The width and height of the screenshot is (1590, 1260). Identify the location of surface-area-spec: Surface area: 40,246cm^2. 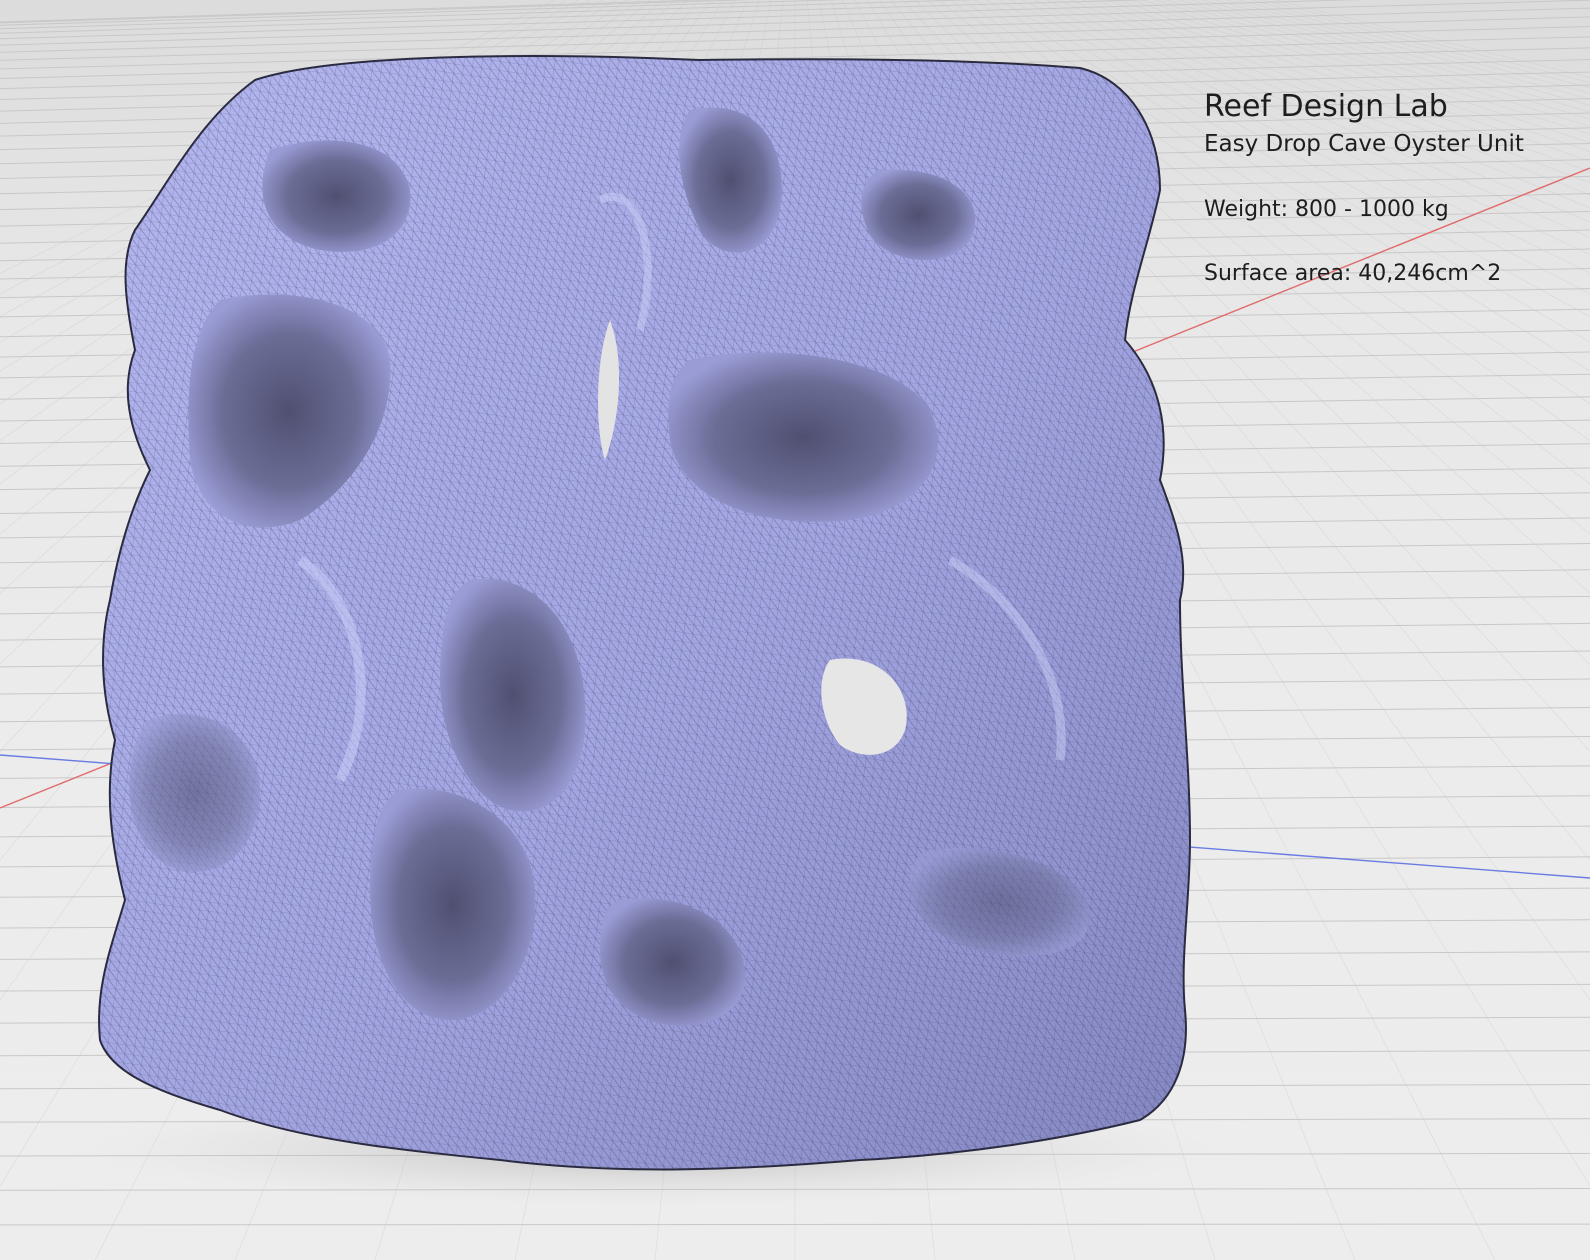
(1353, 273).